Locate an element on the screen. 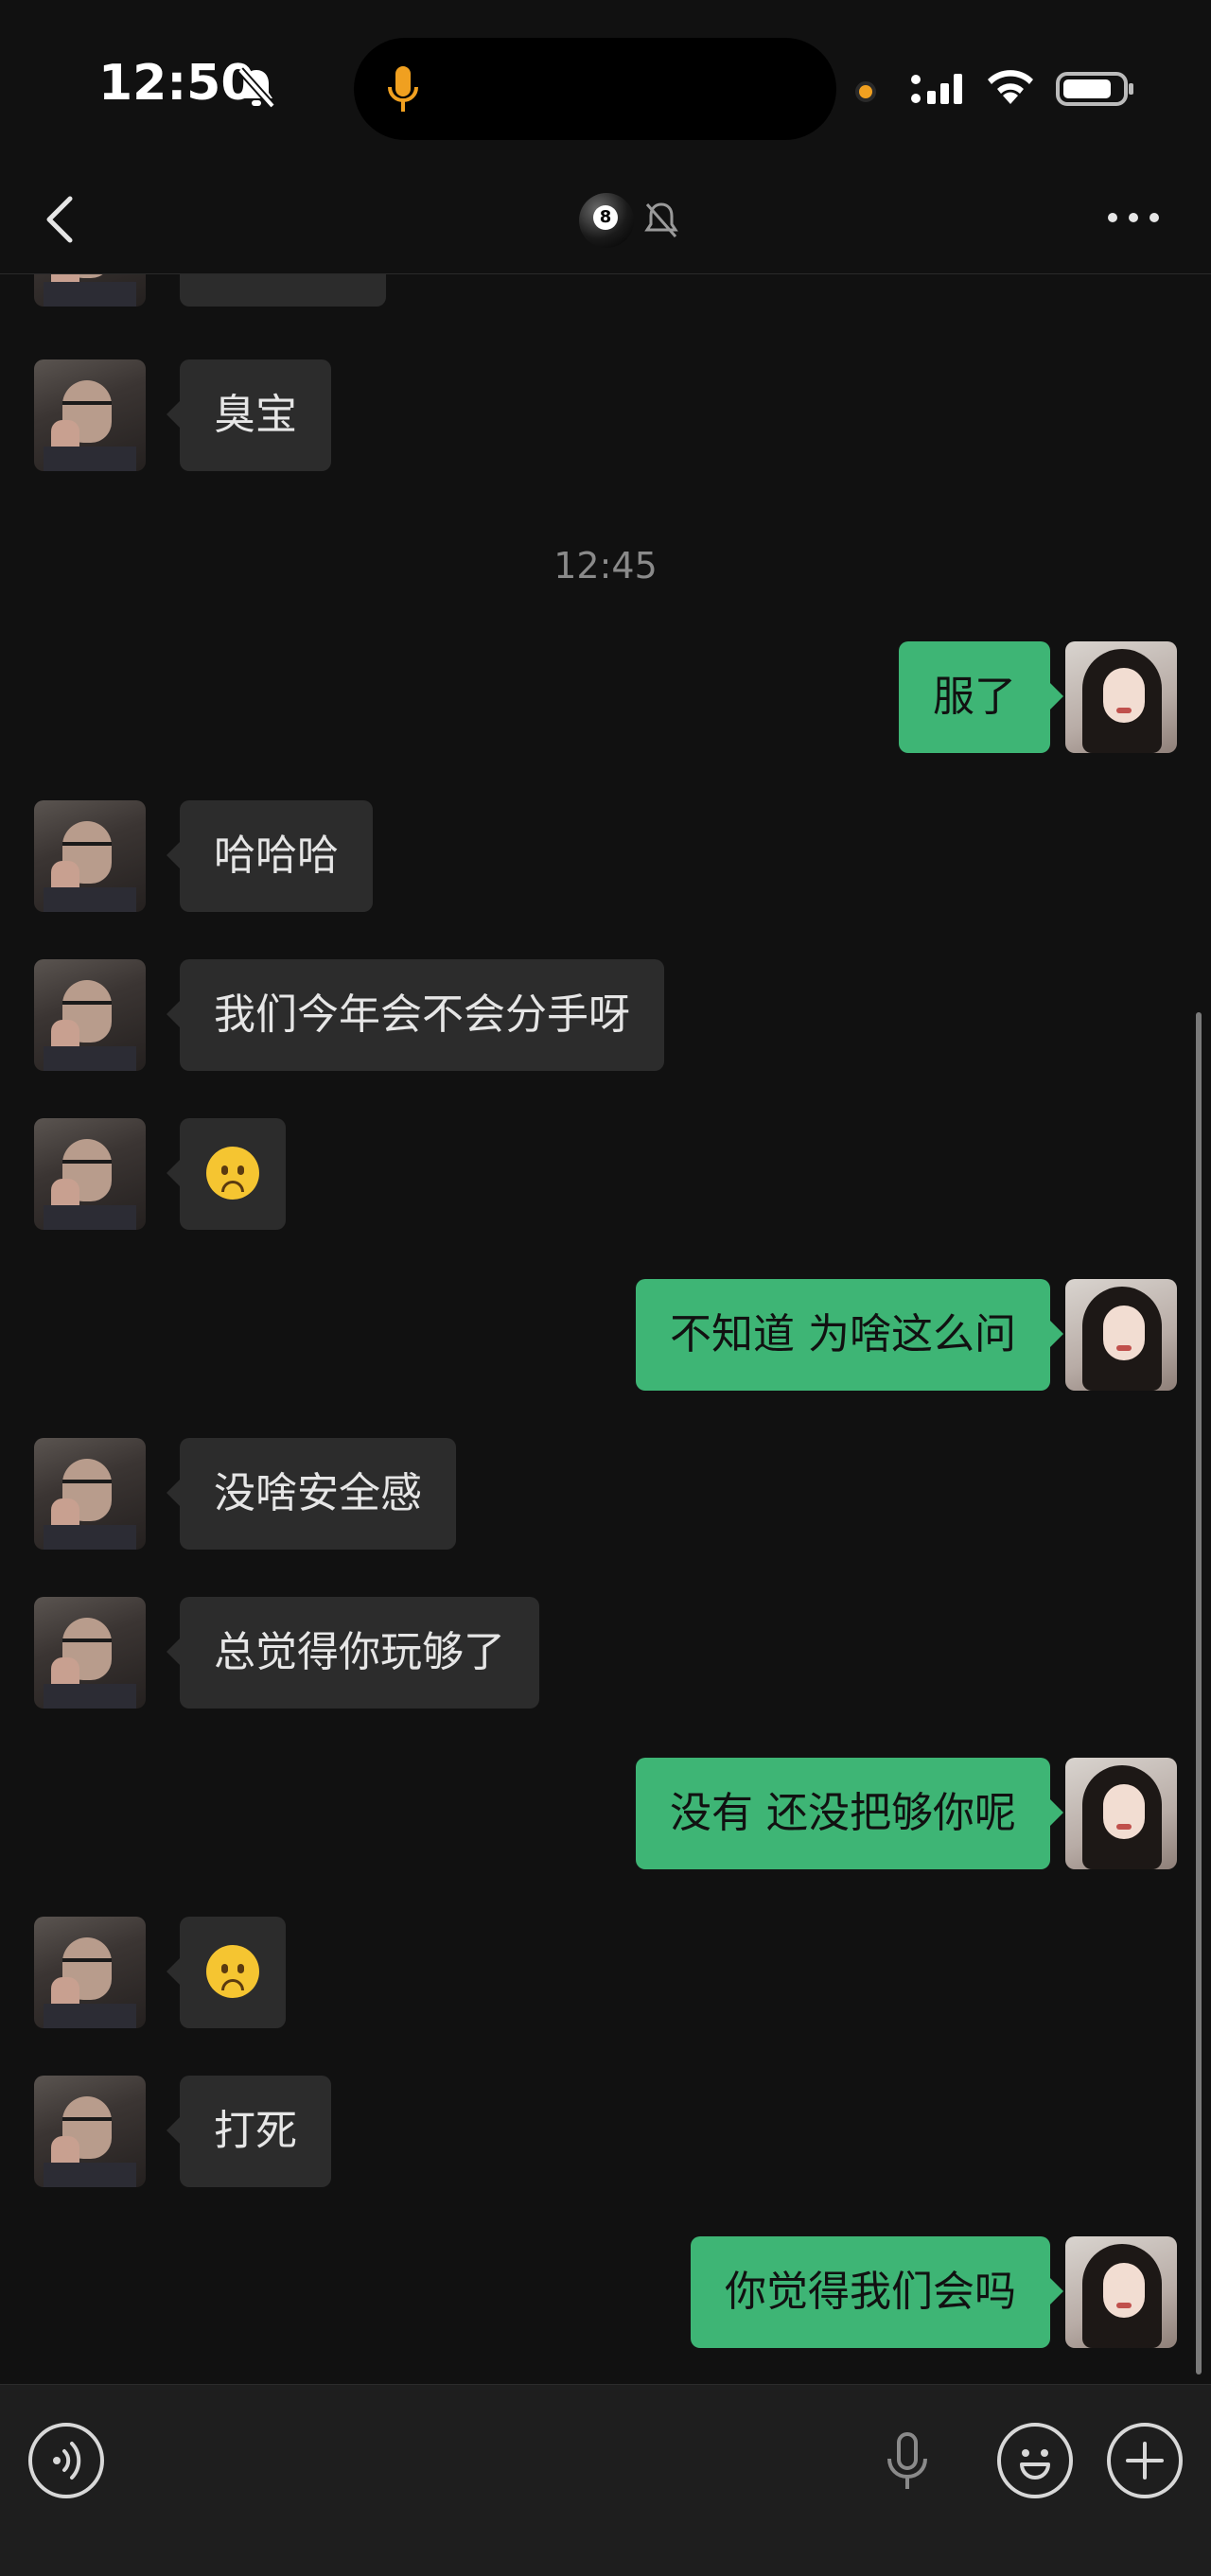  message-bubble: 服了 is located at coordinates (981, 697).